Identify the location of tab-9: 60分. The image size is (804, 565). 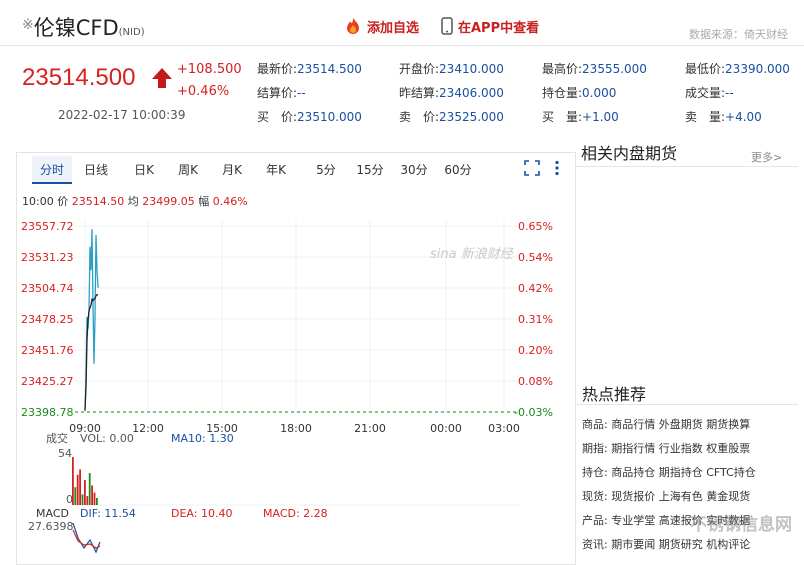
(458, 170).